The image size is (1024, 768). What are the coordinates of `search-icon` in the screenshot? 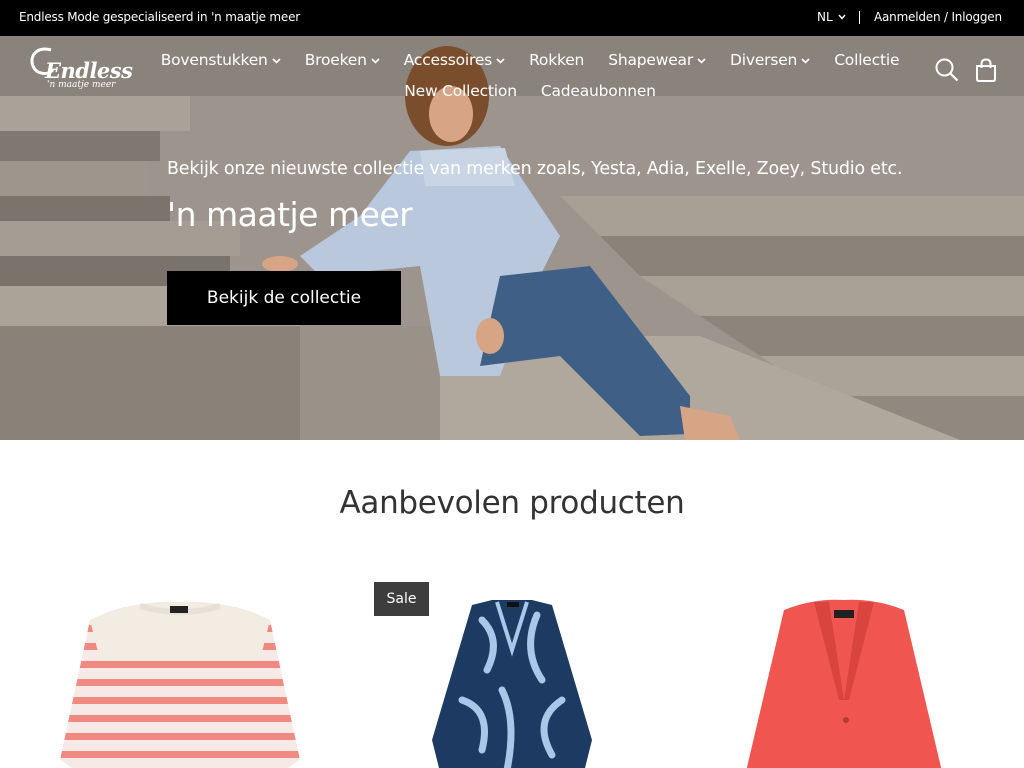 It's located at (947, 70).